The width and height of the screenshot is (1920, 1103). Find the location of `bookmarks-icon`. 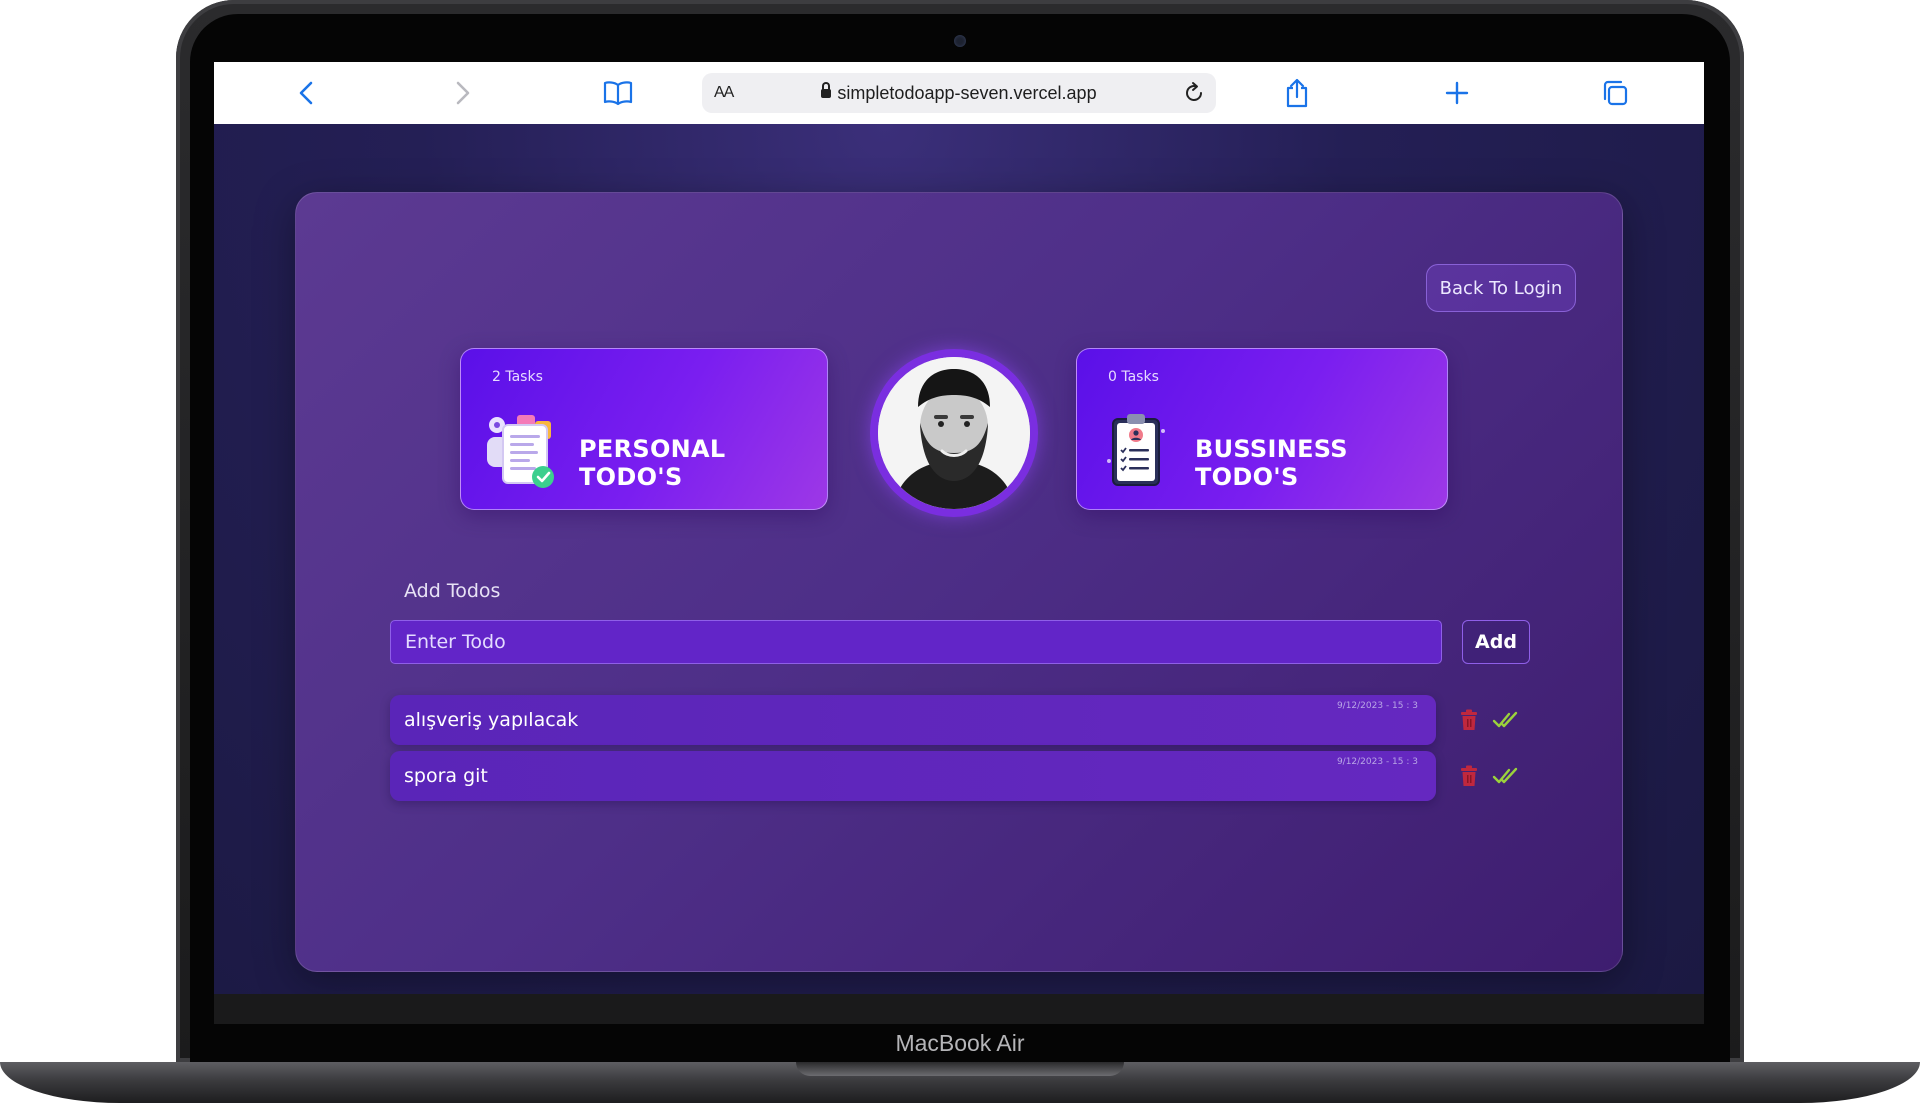

bookmarks-icon is located at coordinates (618, 93).